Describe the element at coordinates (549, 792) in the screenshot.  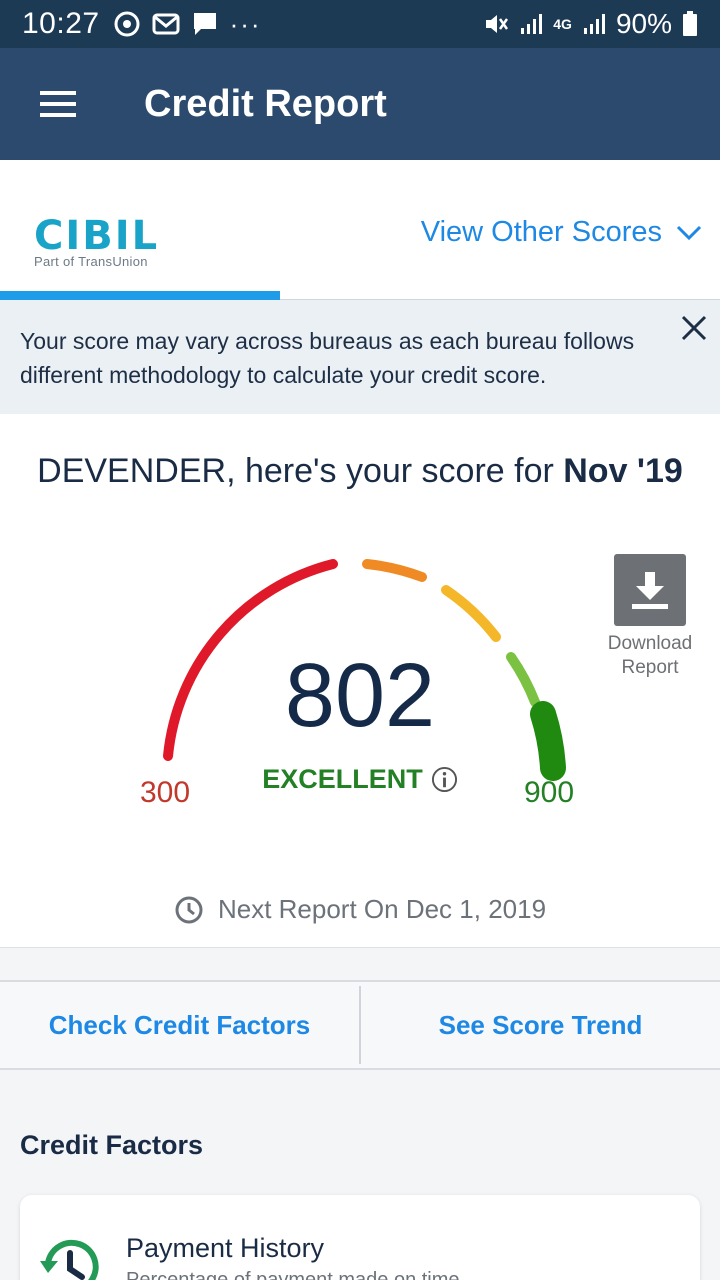
I see `score-max: 900` at that location.